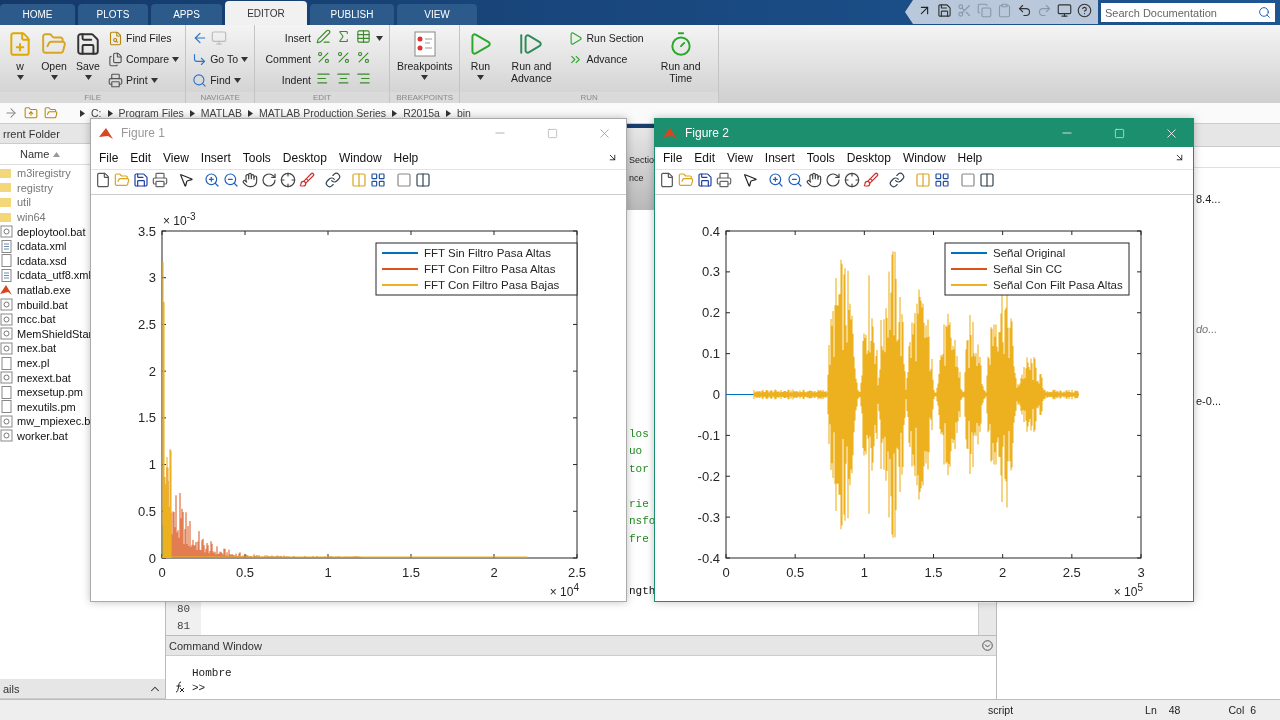 This screenshot has width=1280, height=720. I want to click on ribbon-tab: EDITOR, so click(266, 13).